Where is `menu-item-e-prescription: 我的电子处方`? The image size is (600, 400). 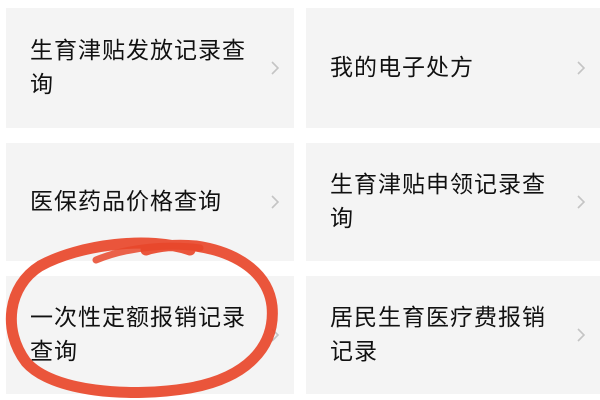 menu-item-e-prescription: 我的电子处方 is located at coordinates (453, 68).